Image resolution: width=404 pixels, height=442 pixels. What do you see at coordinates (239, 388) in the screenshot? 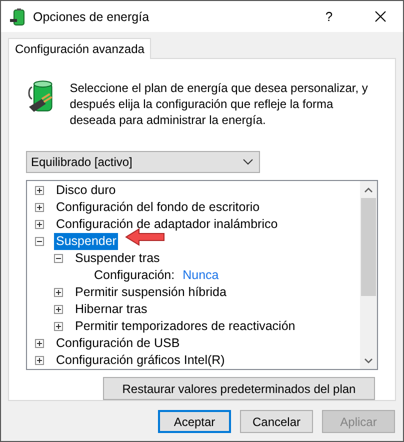
I see `restore-defaults-button: Restaurar valores predeterminados del plan` at bounding box center [239, 388].